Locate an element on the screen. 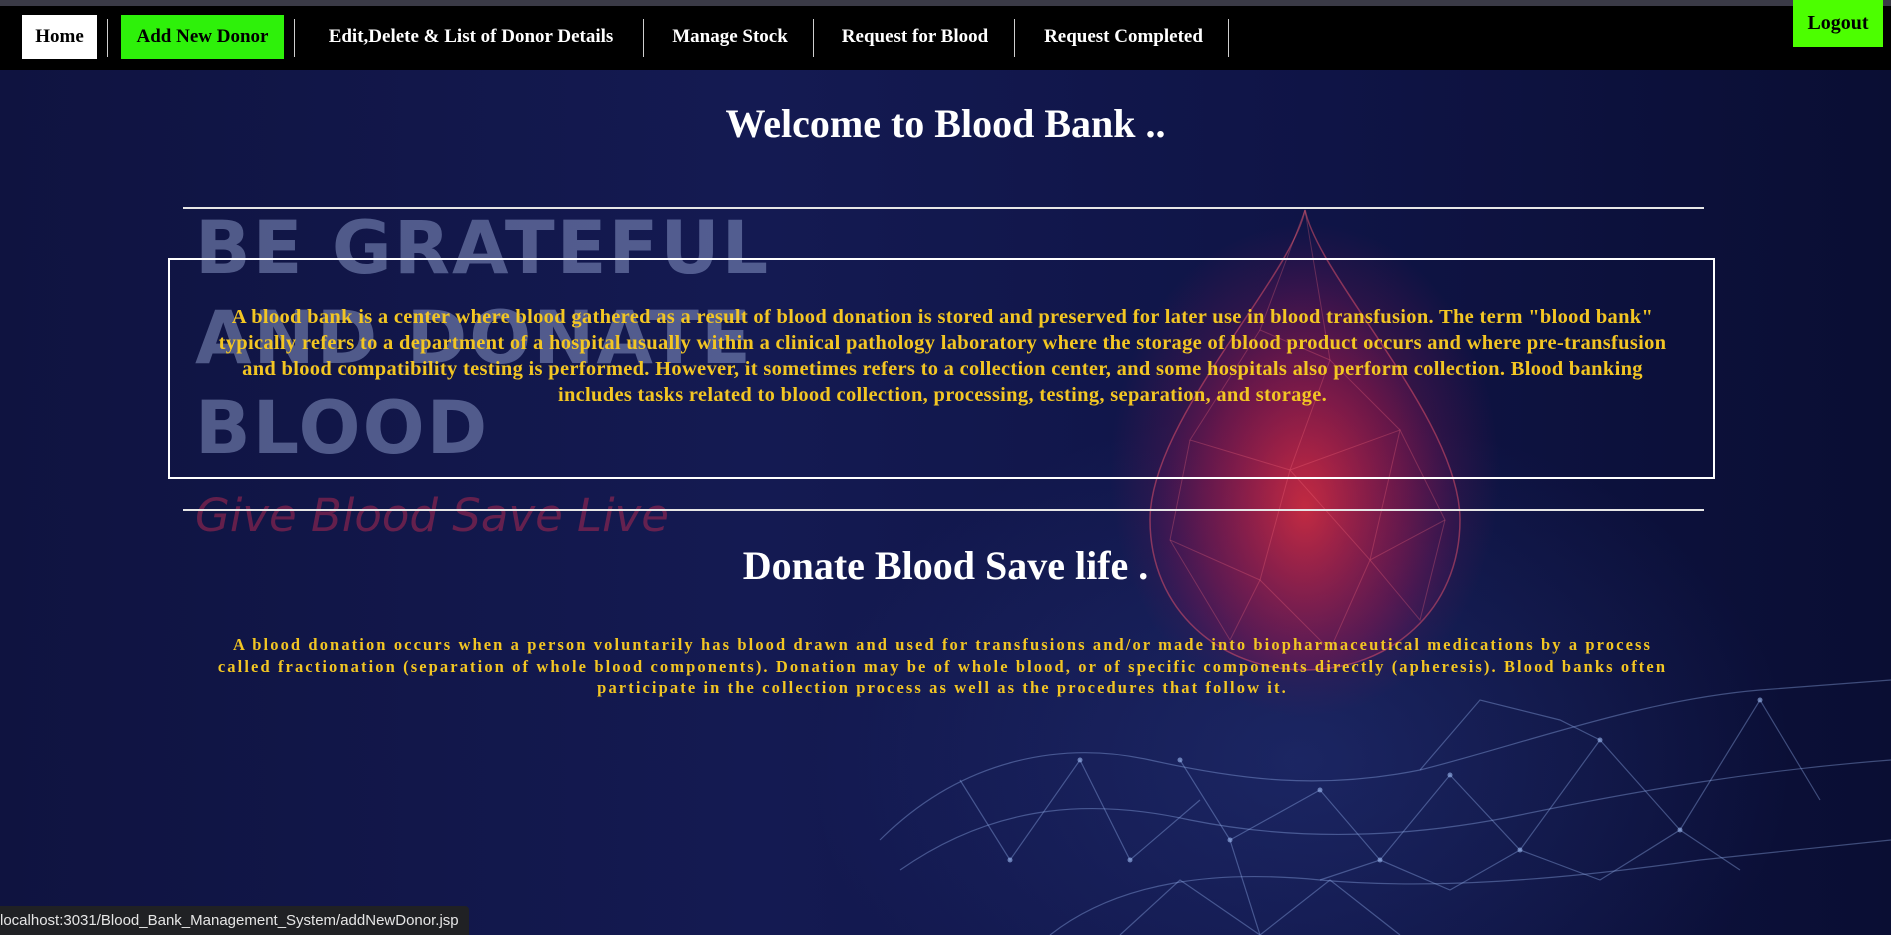 The image size is (1891, 935). logout-button: Logout is located at coordinates (1838, 23).